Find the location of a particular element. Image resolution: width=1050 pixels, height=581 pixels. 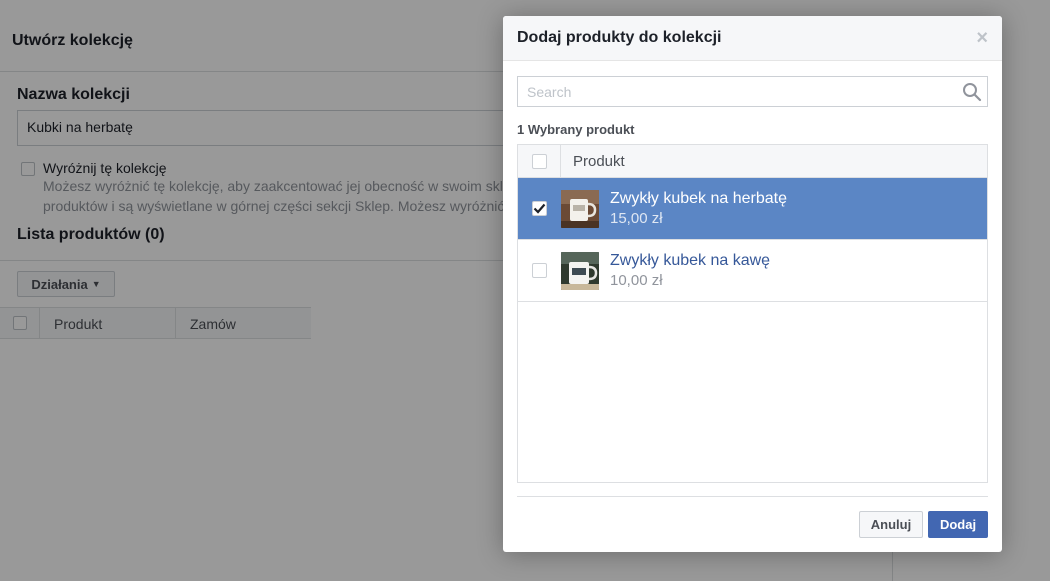

product-price: 10,00 zł is located at coordinates (636, 280).